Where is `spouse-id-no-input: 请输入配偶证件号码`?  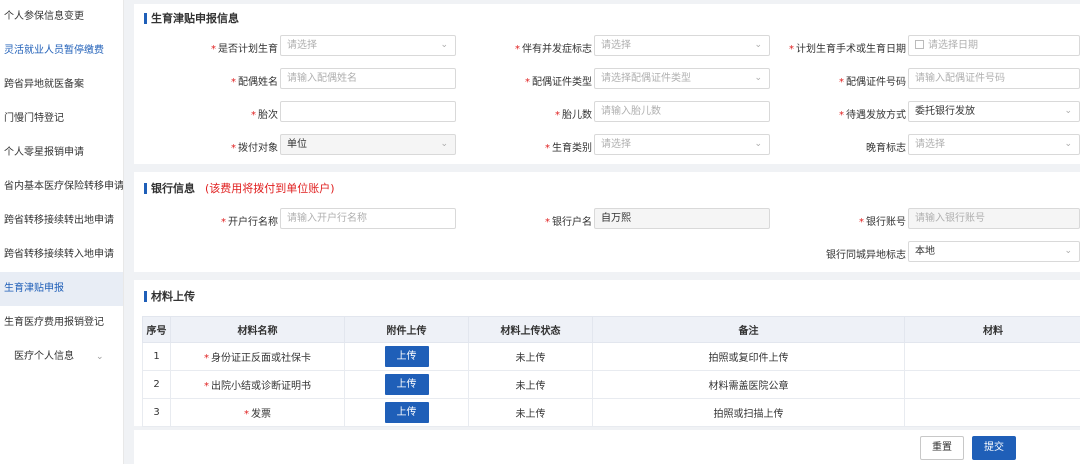
spouse-id-no-input: 请输入配偶证件号码 is located at coordinates (994, 78).